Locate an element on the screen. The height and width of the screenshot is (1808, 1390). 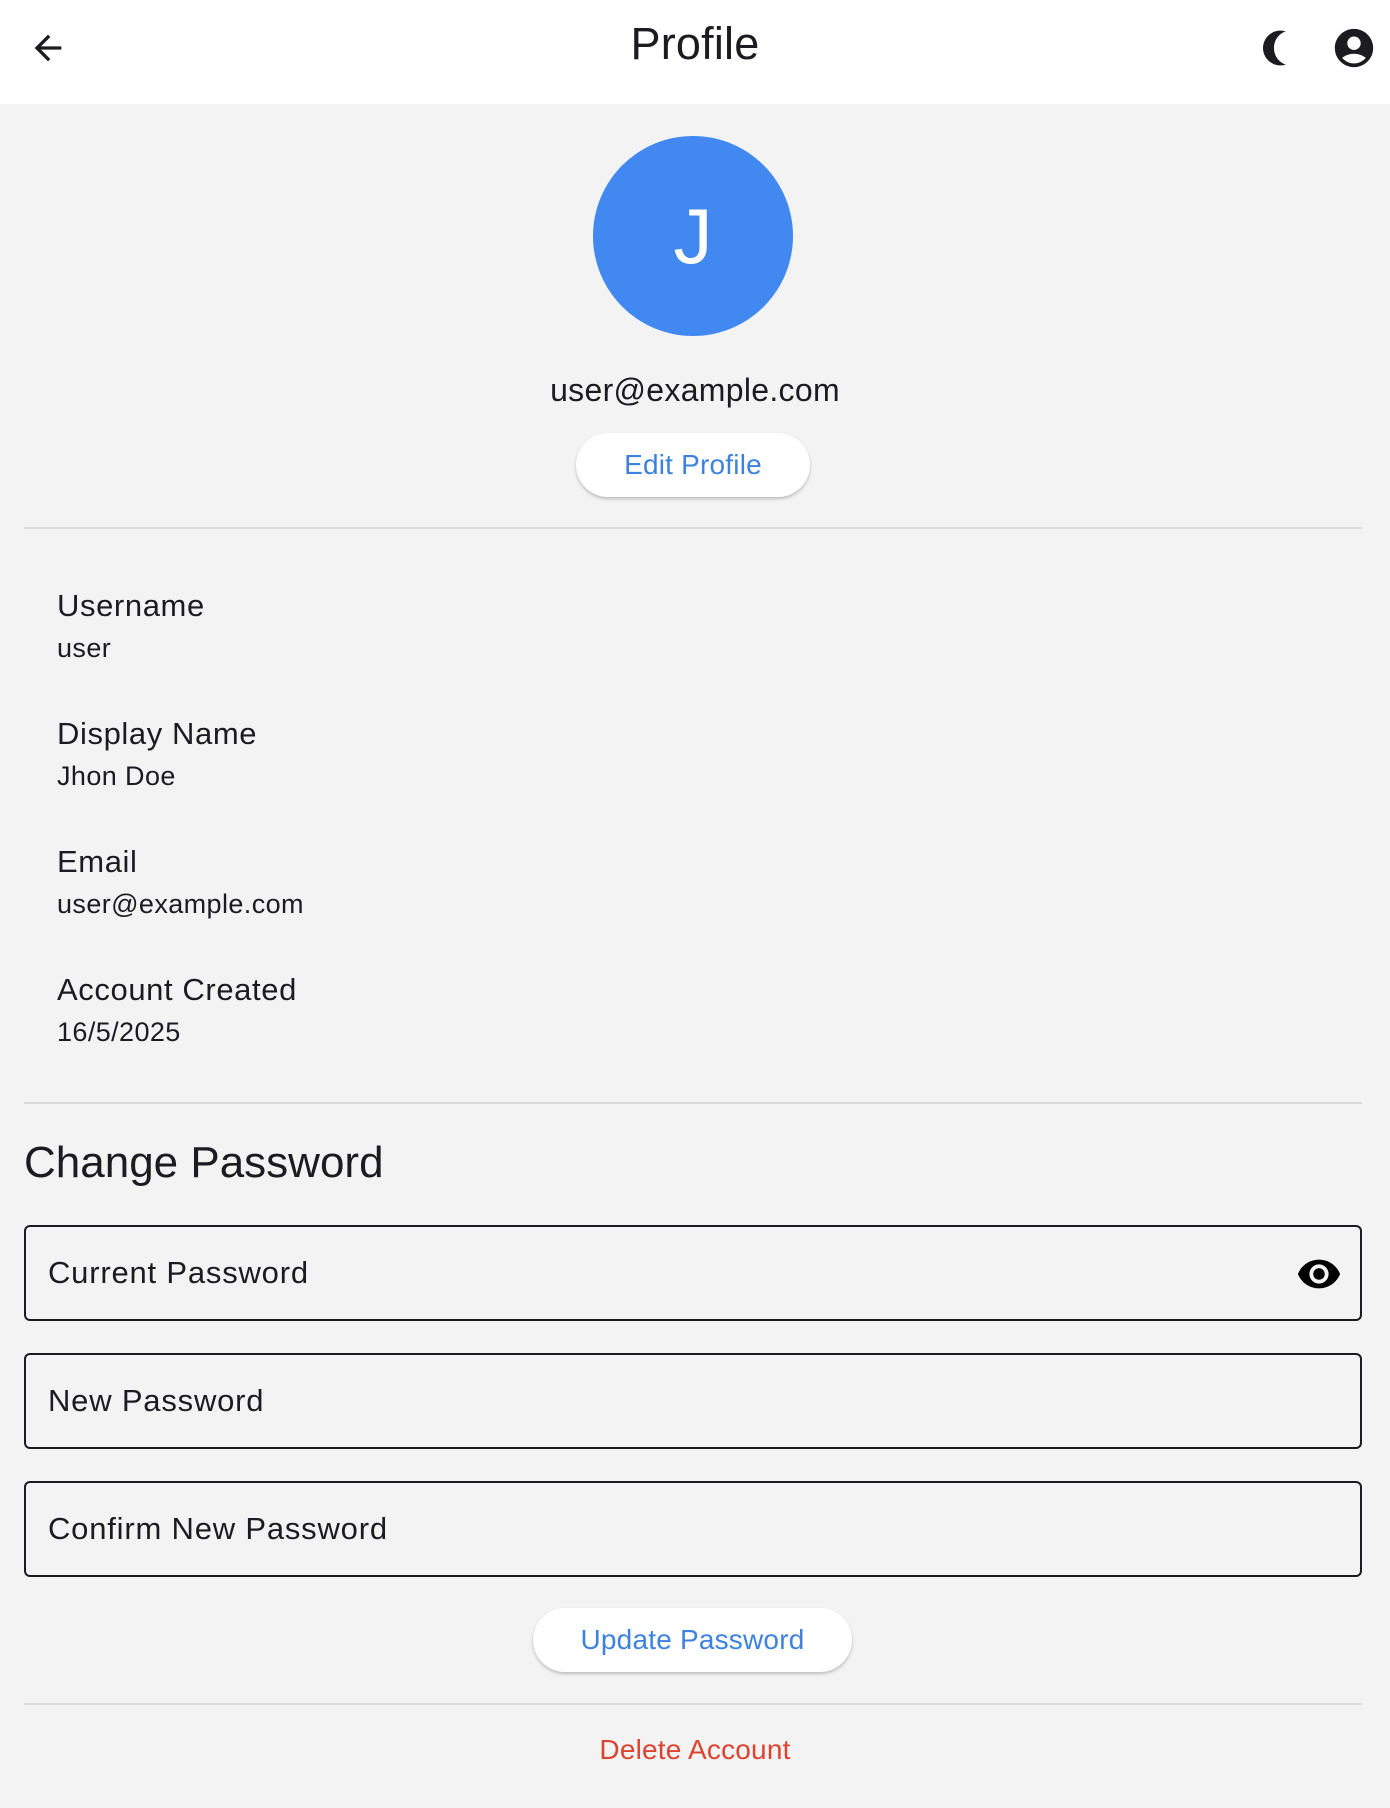
info-value: user is located at coordinates (84, 648).